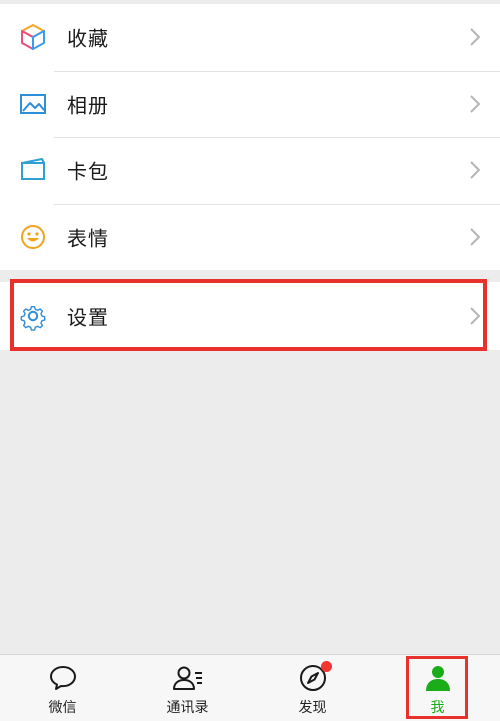  I want to click on menu-item-label: 设置, so click(88, 317).